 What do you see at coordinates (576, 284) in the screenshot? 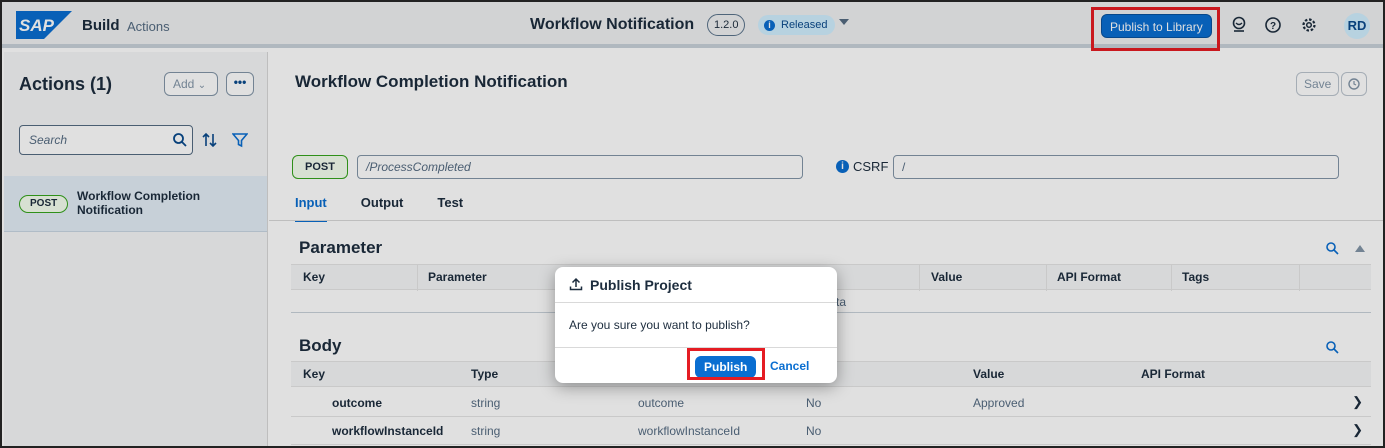
I see `upload-icon` at bounding box center [576, 284].